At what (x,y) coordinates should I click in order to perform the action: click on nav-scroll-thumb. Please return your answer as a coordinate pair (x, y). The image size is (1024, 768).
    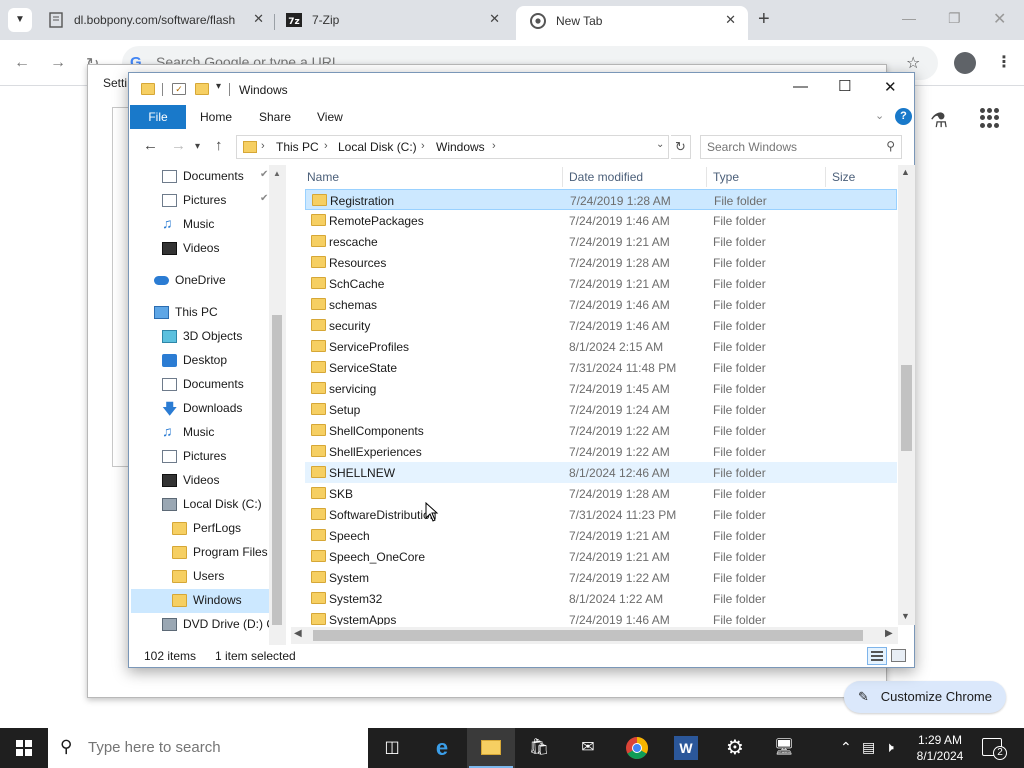
    Looking at the image, I should click on (277, 470).